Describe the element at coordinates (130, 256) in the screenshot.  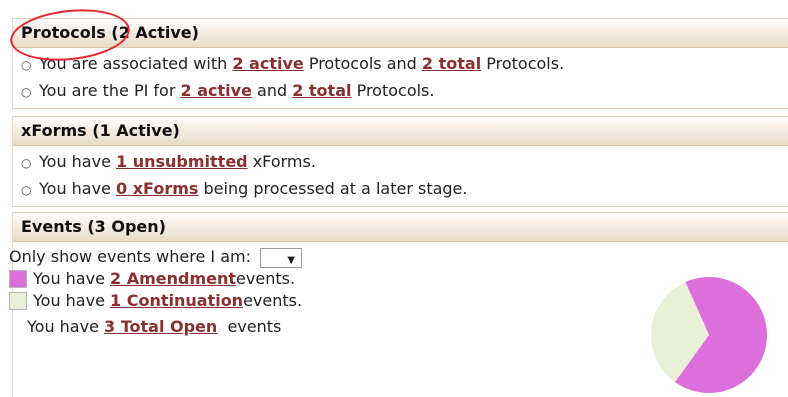
I see `filter-label: Only show events where I am:` at that location.